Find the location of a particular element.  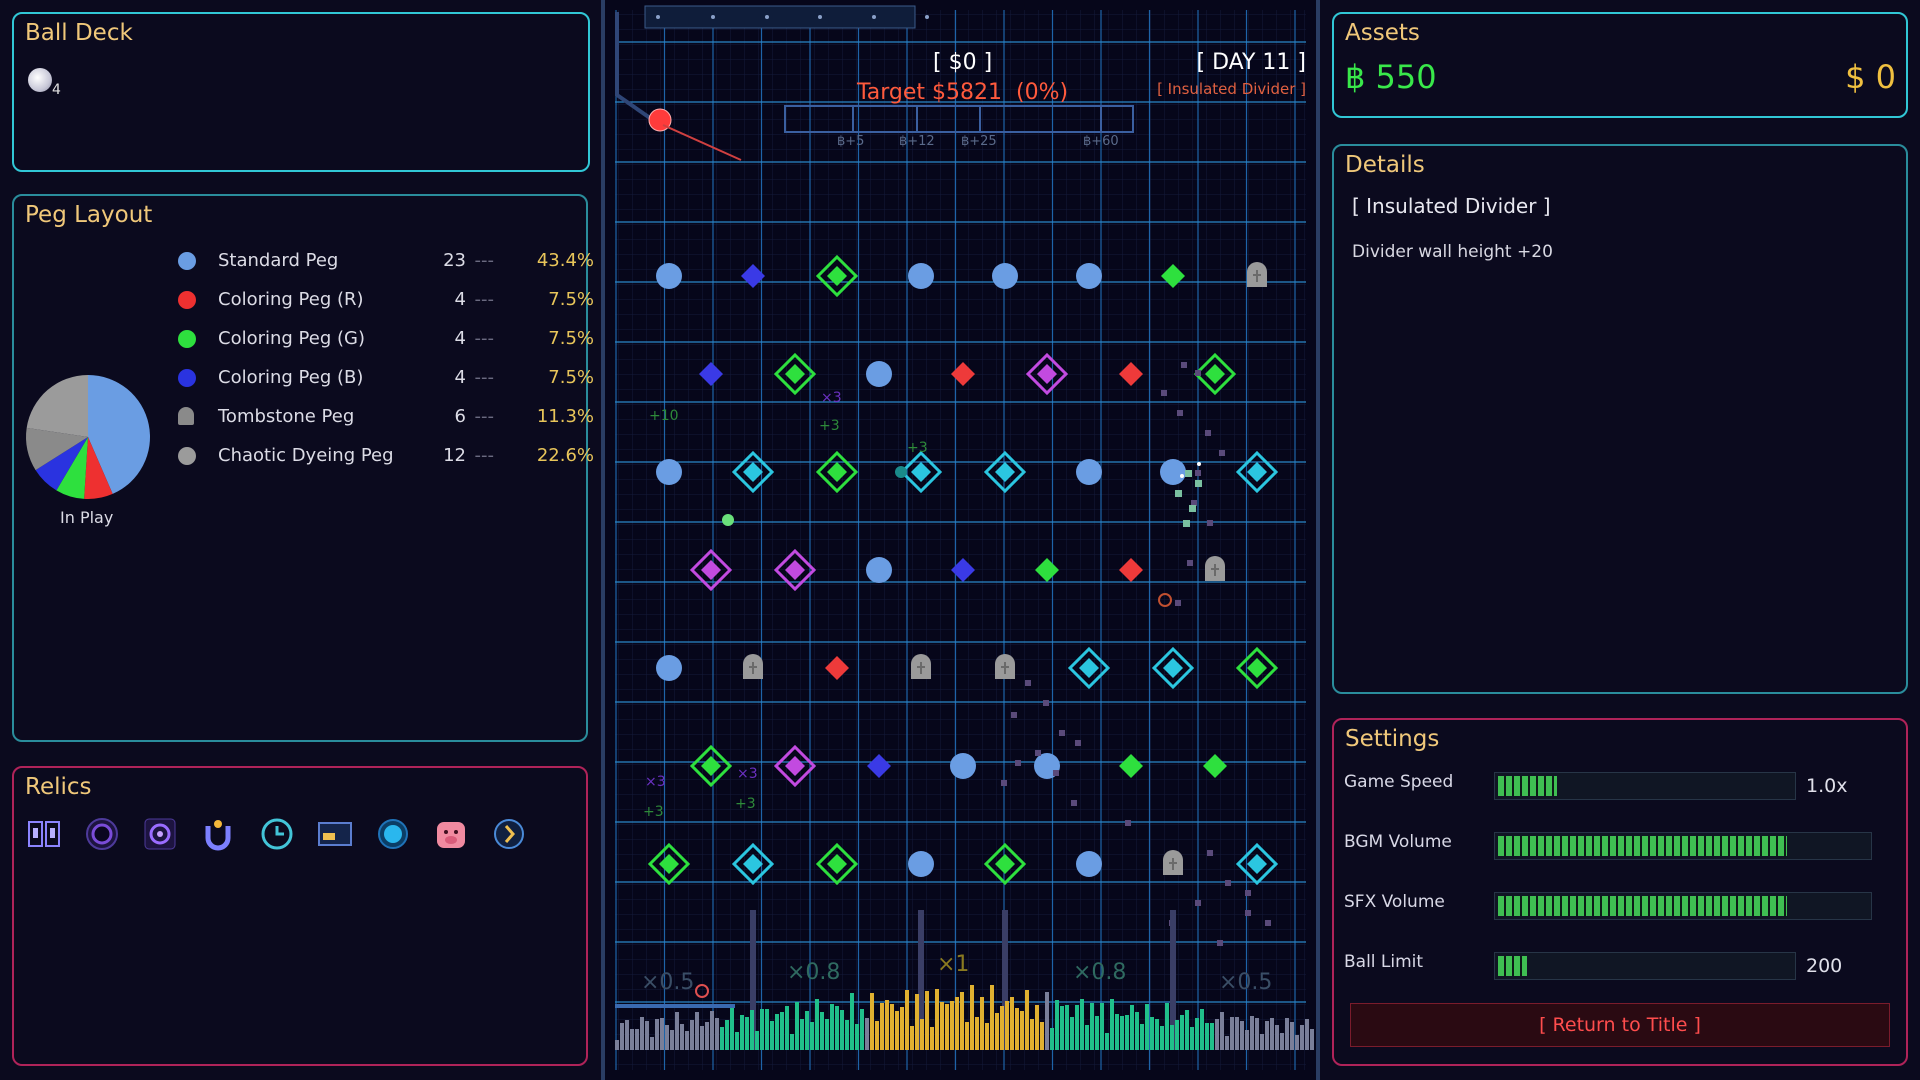

ball-icon is located at coordinates (40, 80).